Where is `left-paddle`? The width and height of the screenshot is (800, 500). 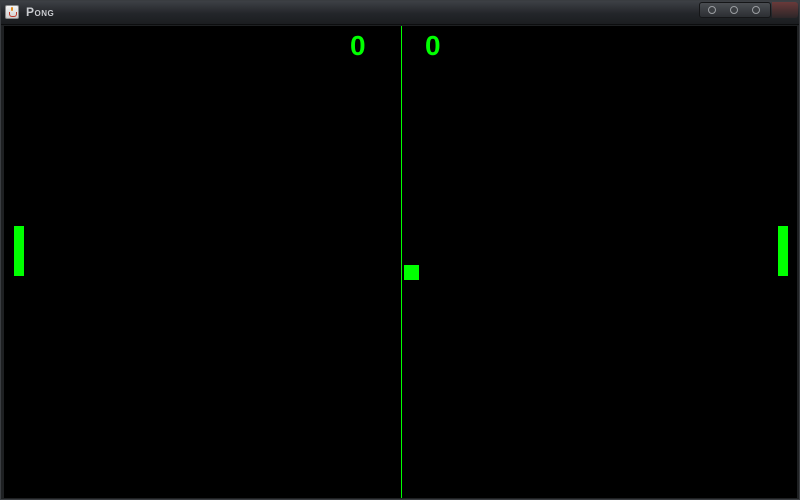
left-paddle is located at coordinates (19, 251).